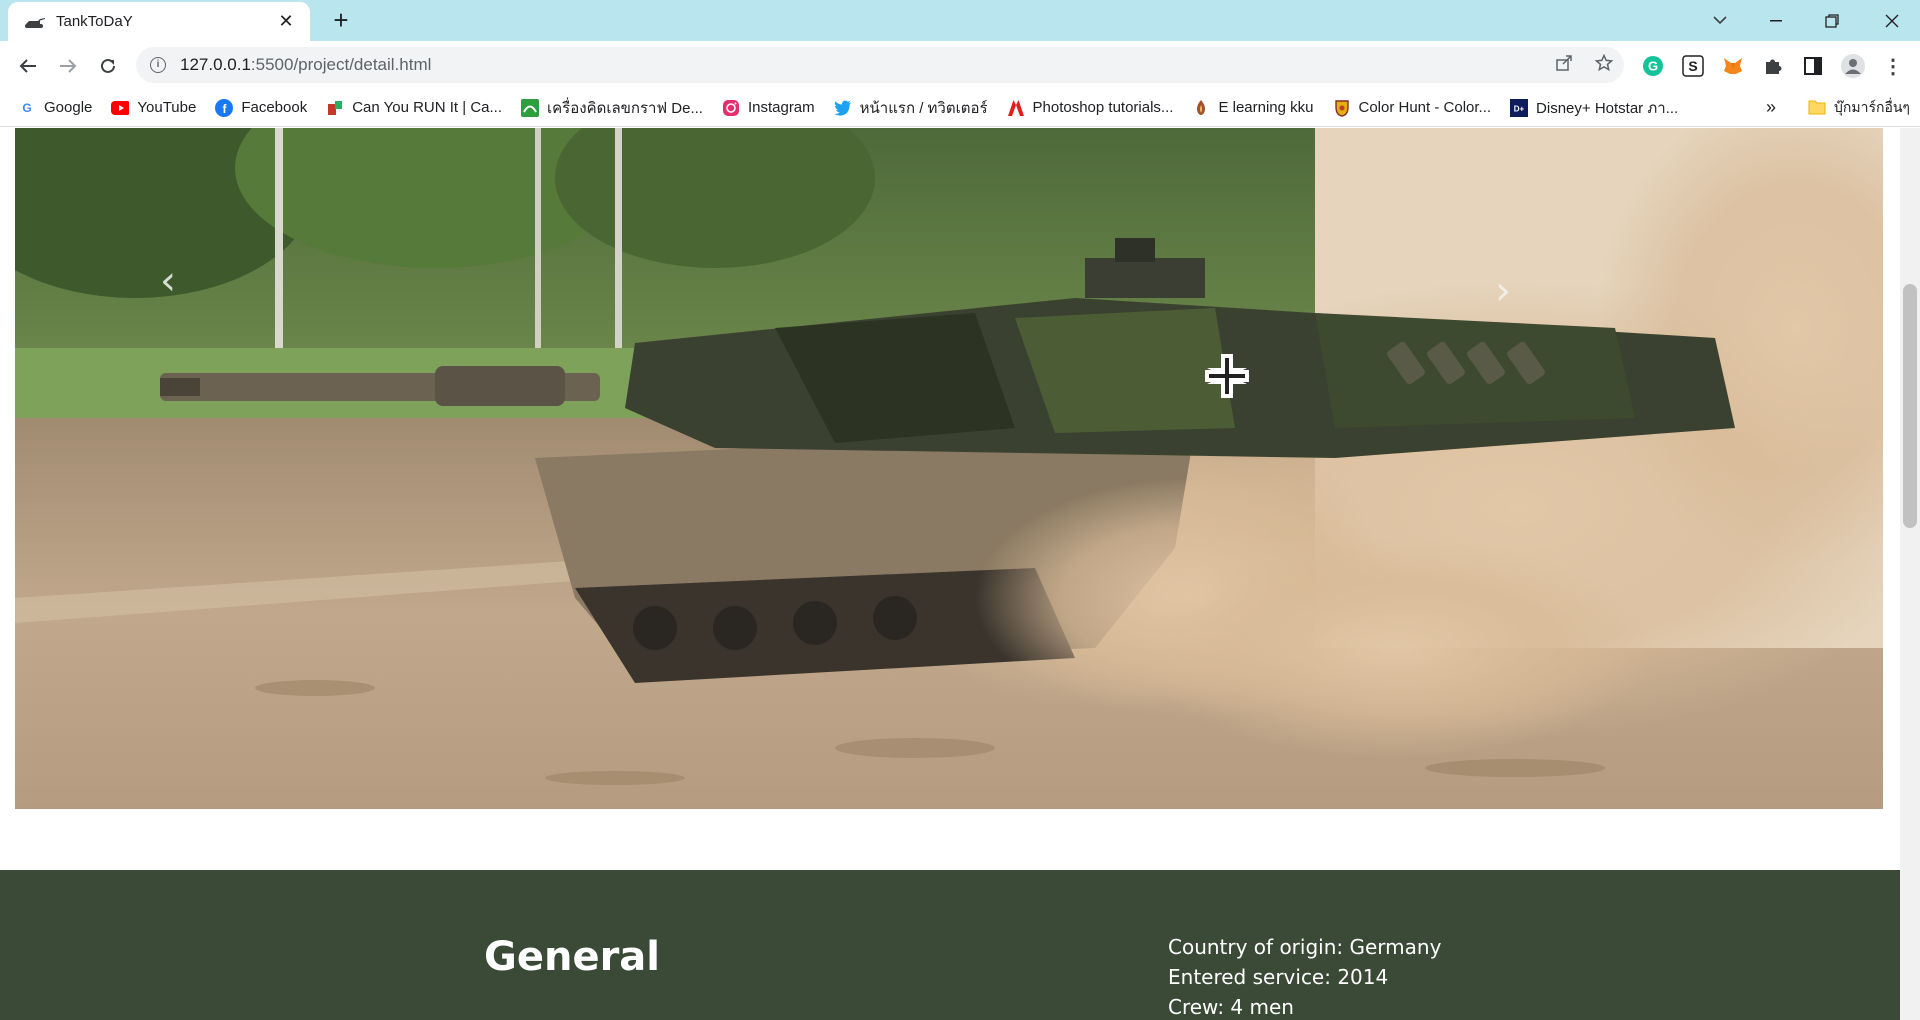 This screenshot has height=1020, width=1920. What do you see at coordinates (168, 281) in the screenshot?
I see `carousel-prev-button: ‹` at bounding box center [168, 281].